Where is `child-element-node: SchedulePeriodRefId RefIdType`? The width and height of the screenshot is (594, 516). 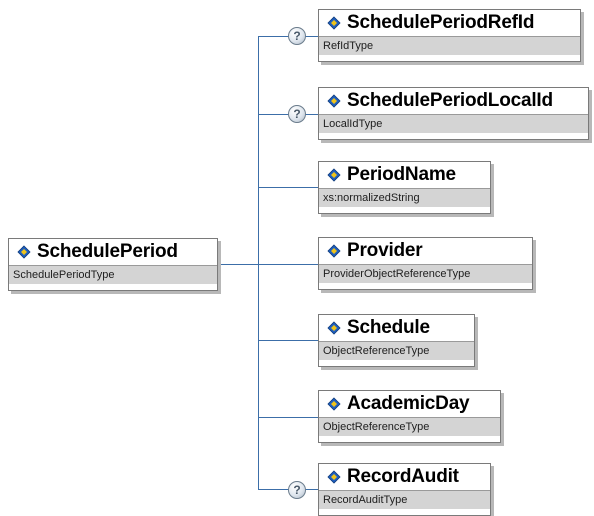
child-element-node: SchedulePeriodRefId RefIdType is located at coordinates (449, 35).